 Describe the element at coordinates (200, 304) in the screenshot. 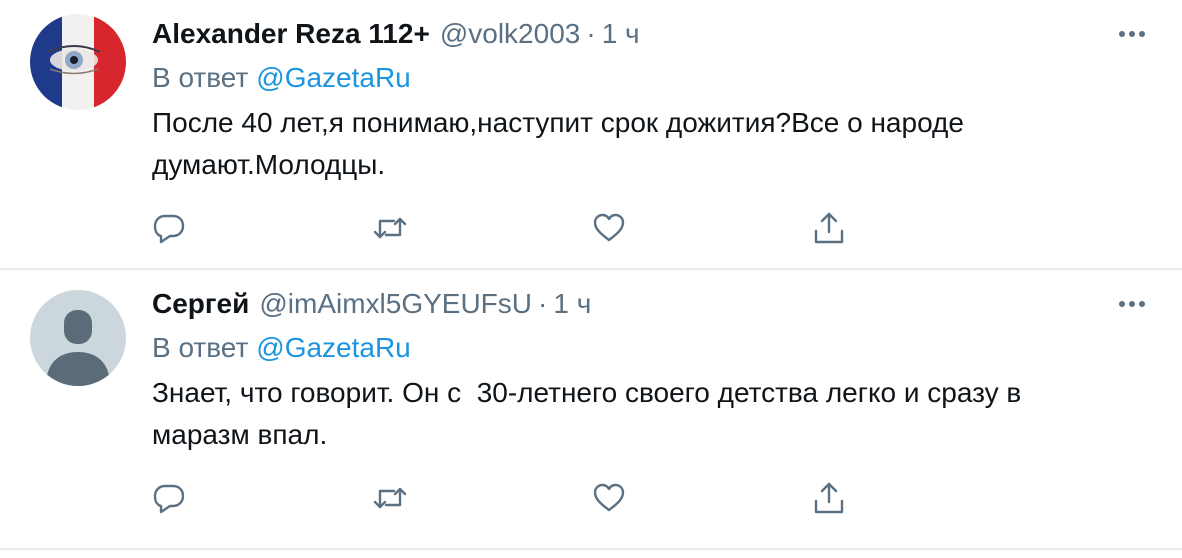

I see `display-name: Сергей` at that location.